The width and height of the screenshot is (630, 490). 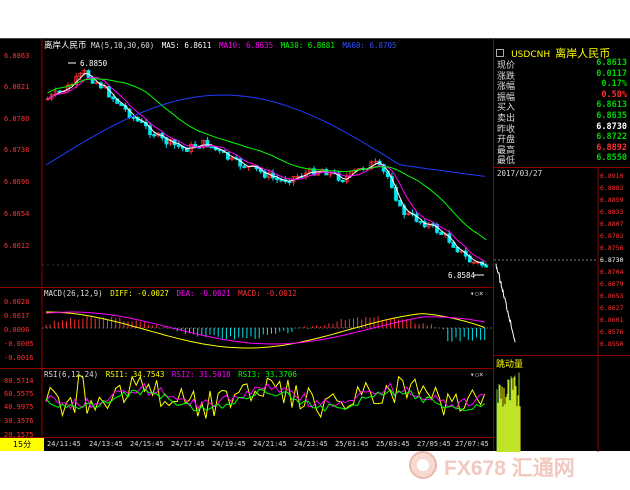 I want to click on square-icon, so click(x=500, y=53).